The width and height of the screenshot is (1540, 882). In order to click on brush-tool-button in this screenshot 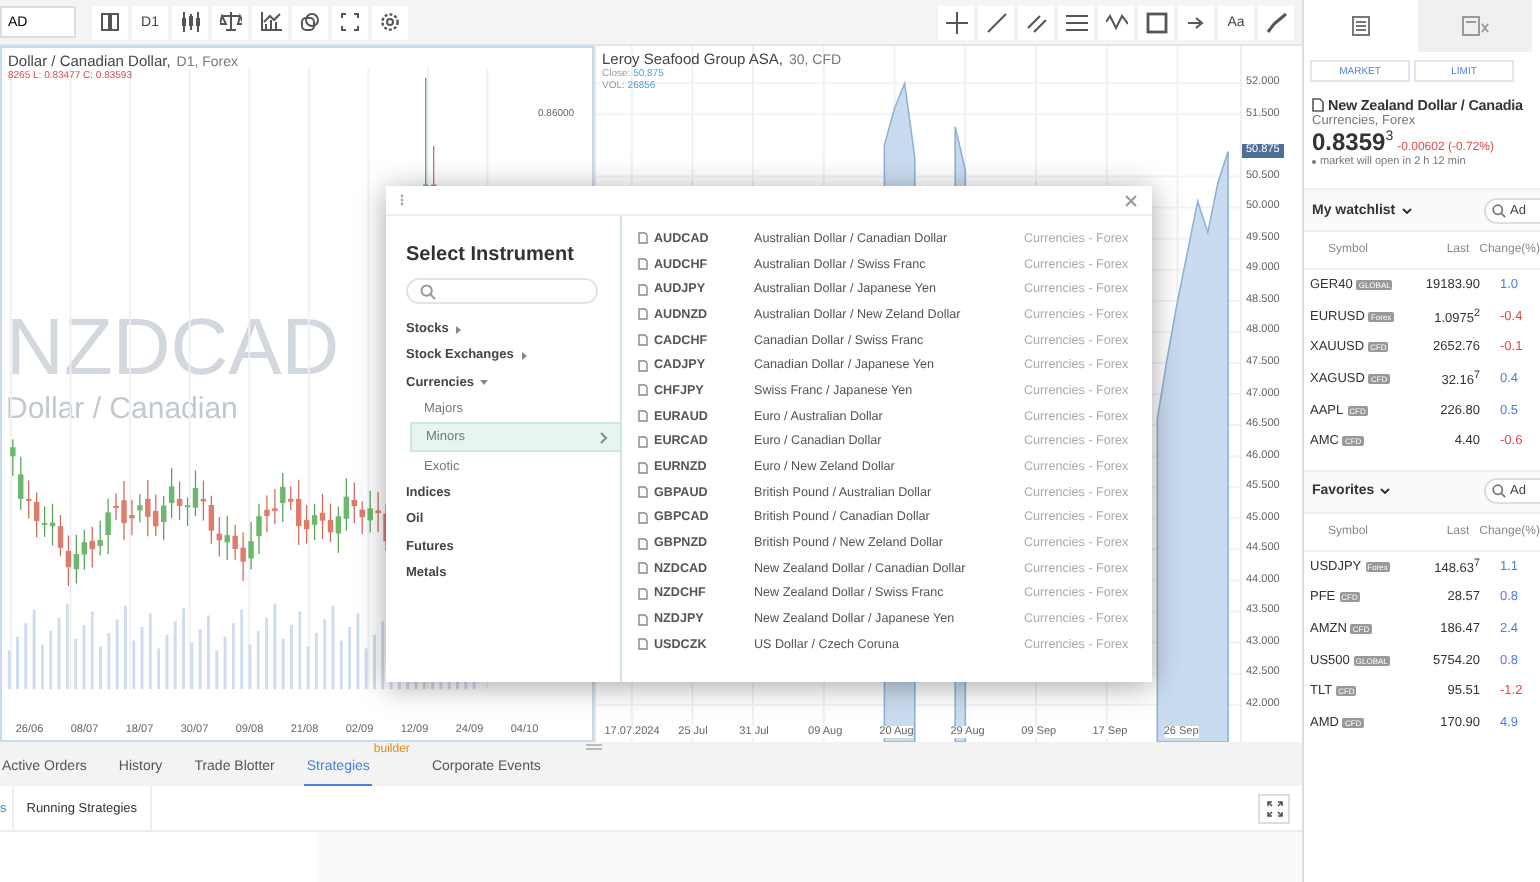, I will do `click(1276, 22)`.